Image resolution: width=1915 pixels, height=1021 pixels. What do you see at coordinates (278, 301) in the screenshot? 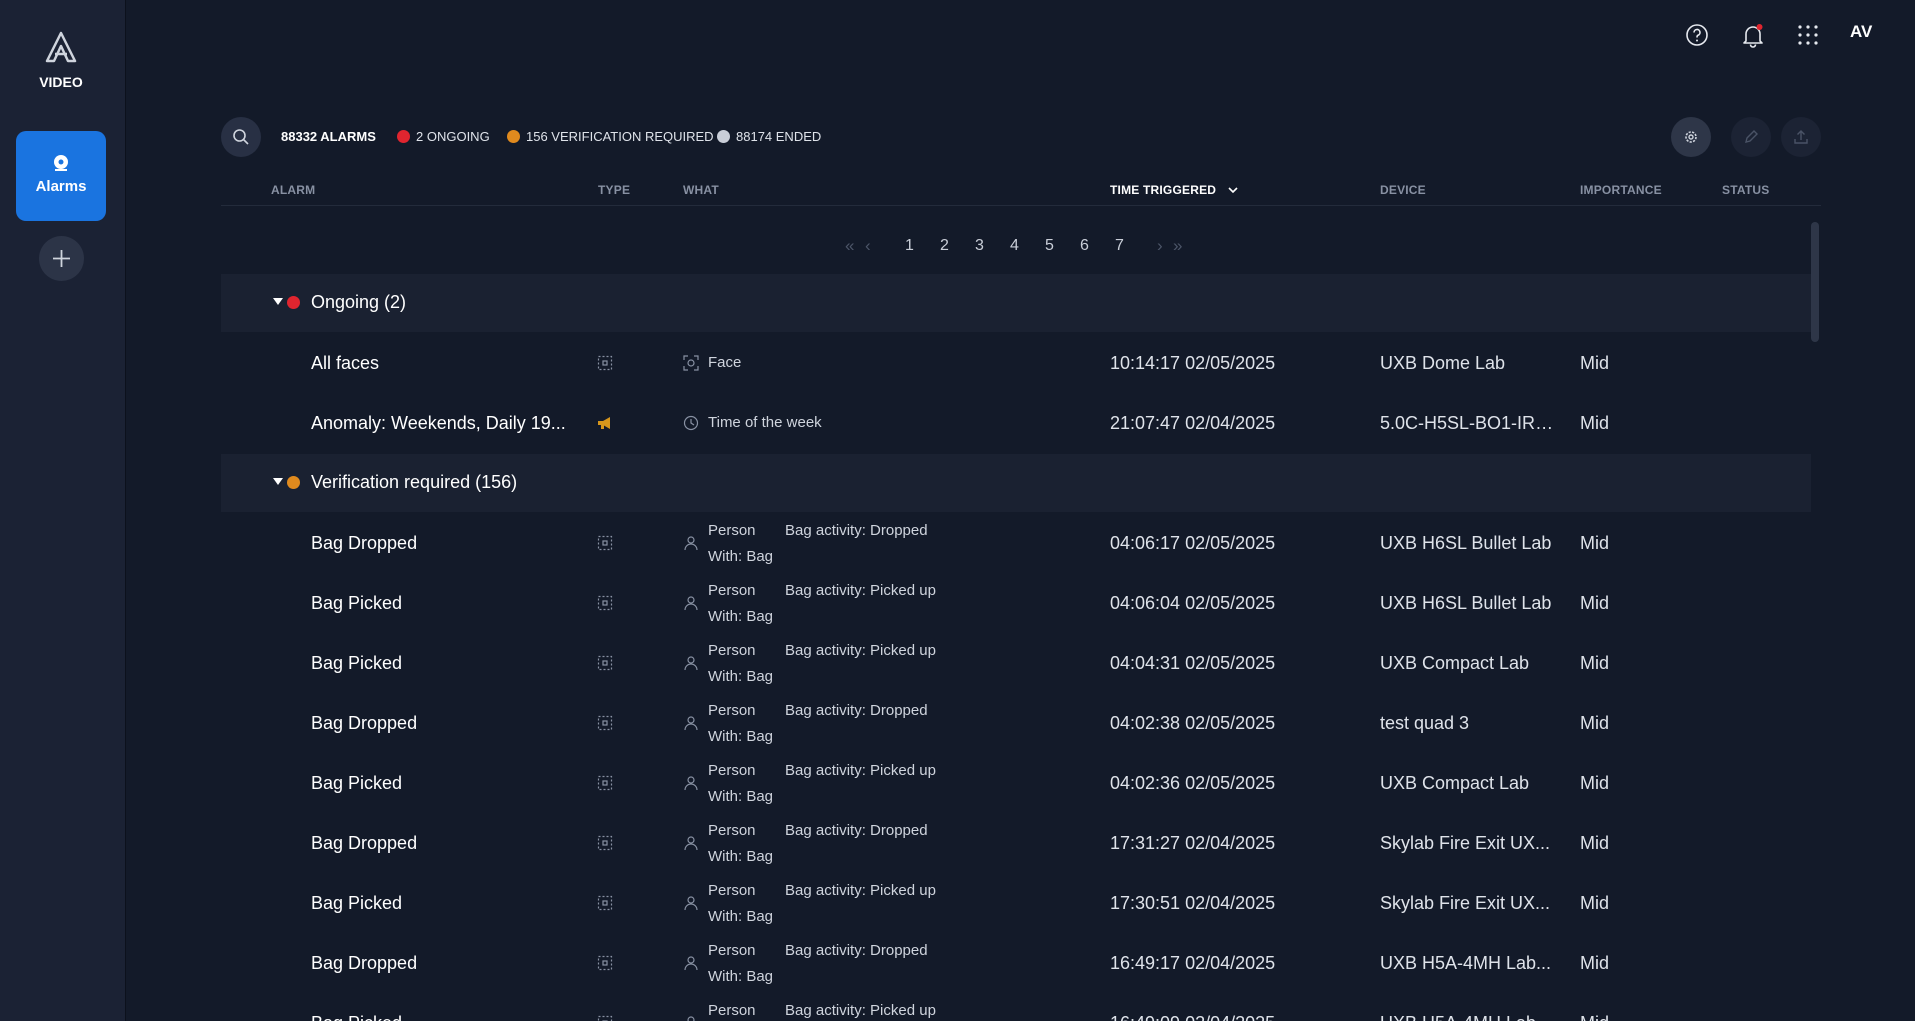
I see `collapse-triangle-icon` at bounding box center [278, 301].